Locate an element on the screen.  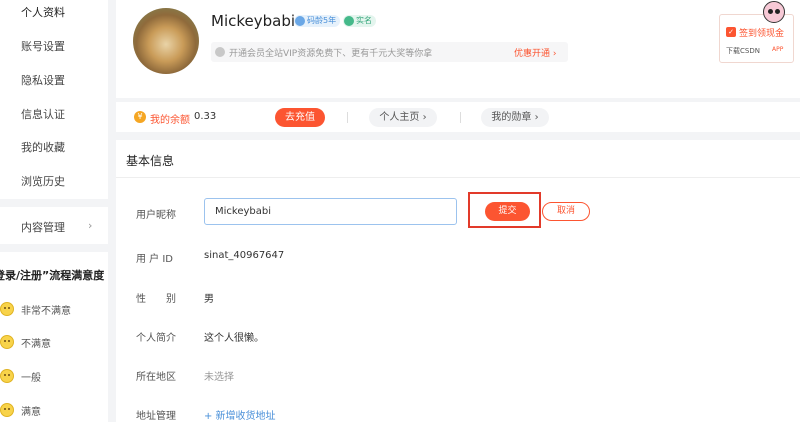
medals-button: 我的勋章 › is located at coordinates (515, 117).